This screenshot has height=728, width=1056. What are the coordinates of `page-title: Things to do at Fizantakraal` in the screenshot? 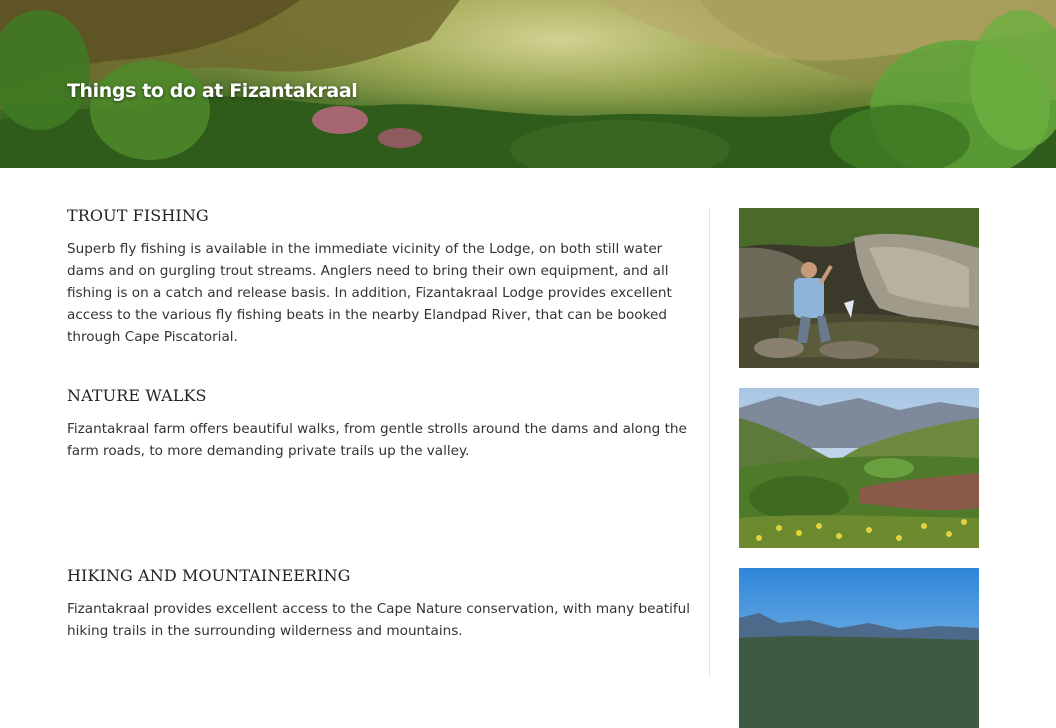 It's located at (212, 91).